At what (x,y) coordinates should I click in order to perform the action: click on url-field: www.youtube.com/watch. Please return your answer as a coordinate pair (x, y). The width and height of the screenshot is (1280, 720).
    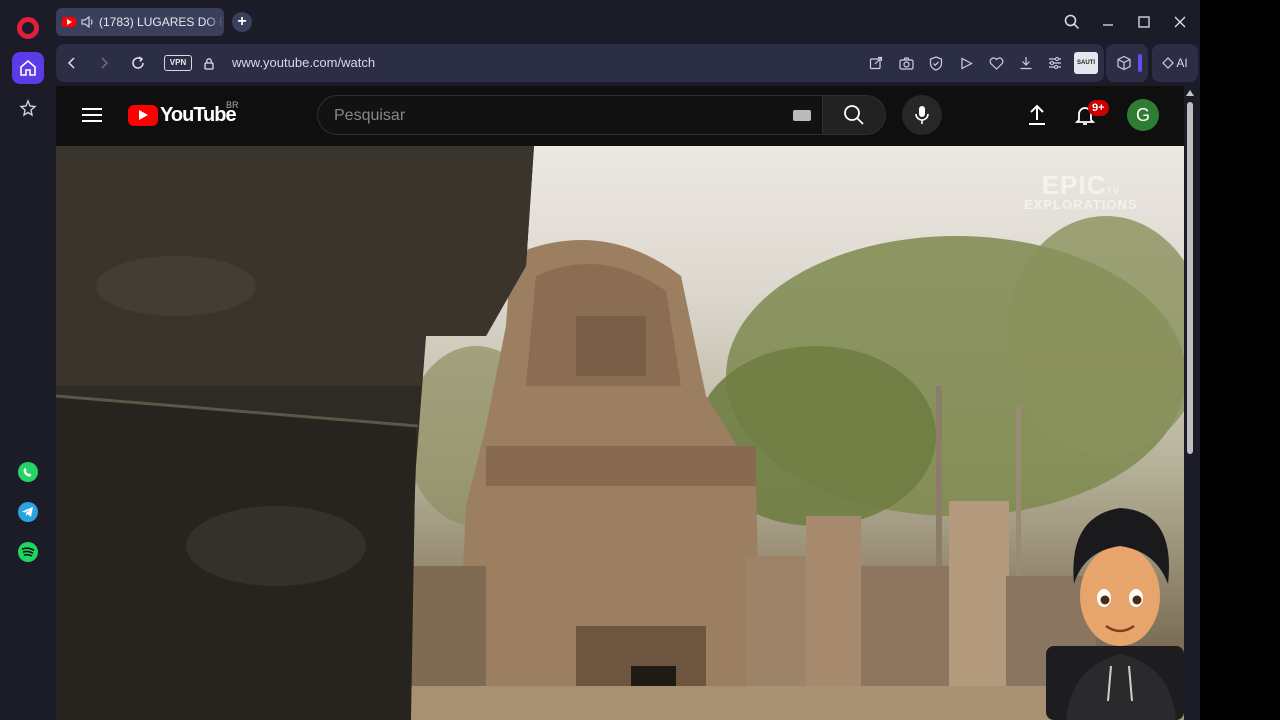
    Looking at the image, I should click on (303, 62).